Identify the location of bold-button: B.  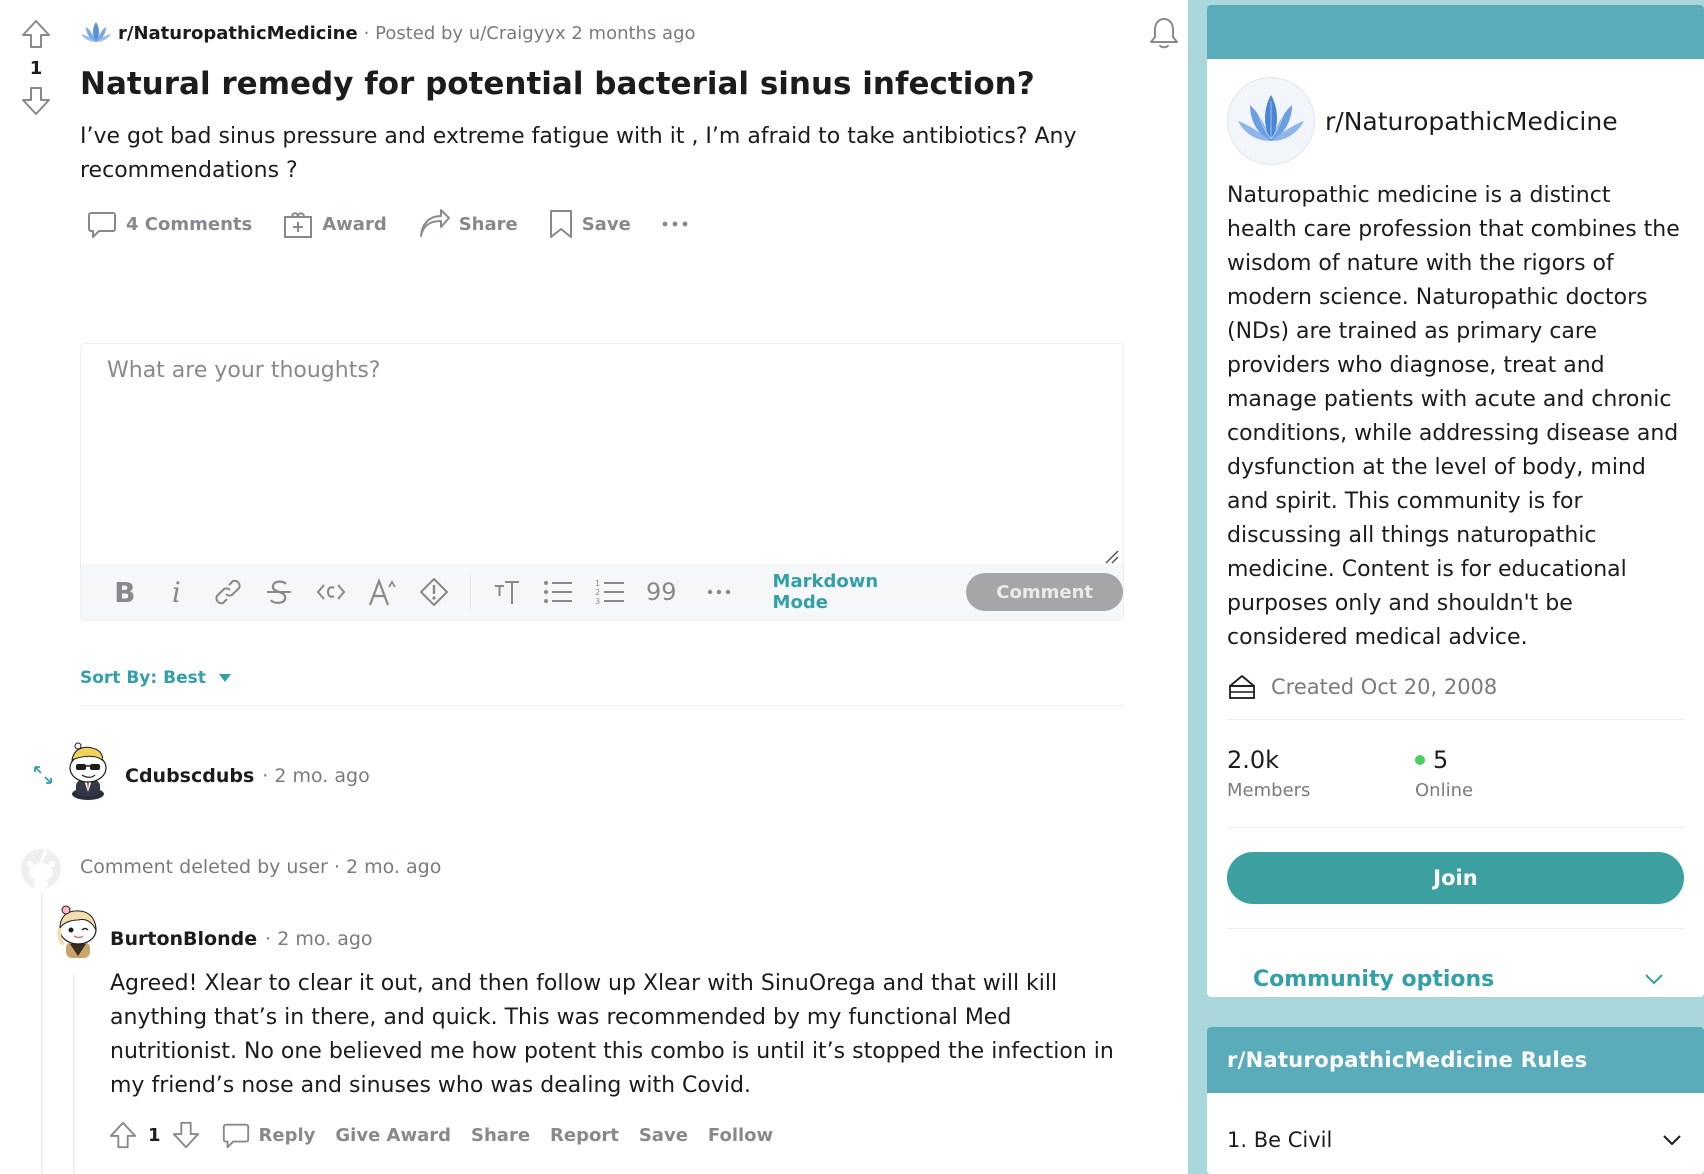
(125, 592).